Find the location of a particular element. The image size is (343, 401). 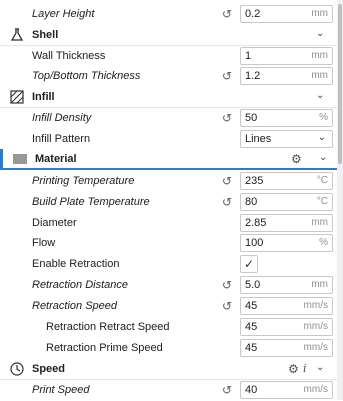

category-infill: Infill ⌄ is located at coordinates (168, 97).